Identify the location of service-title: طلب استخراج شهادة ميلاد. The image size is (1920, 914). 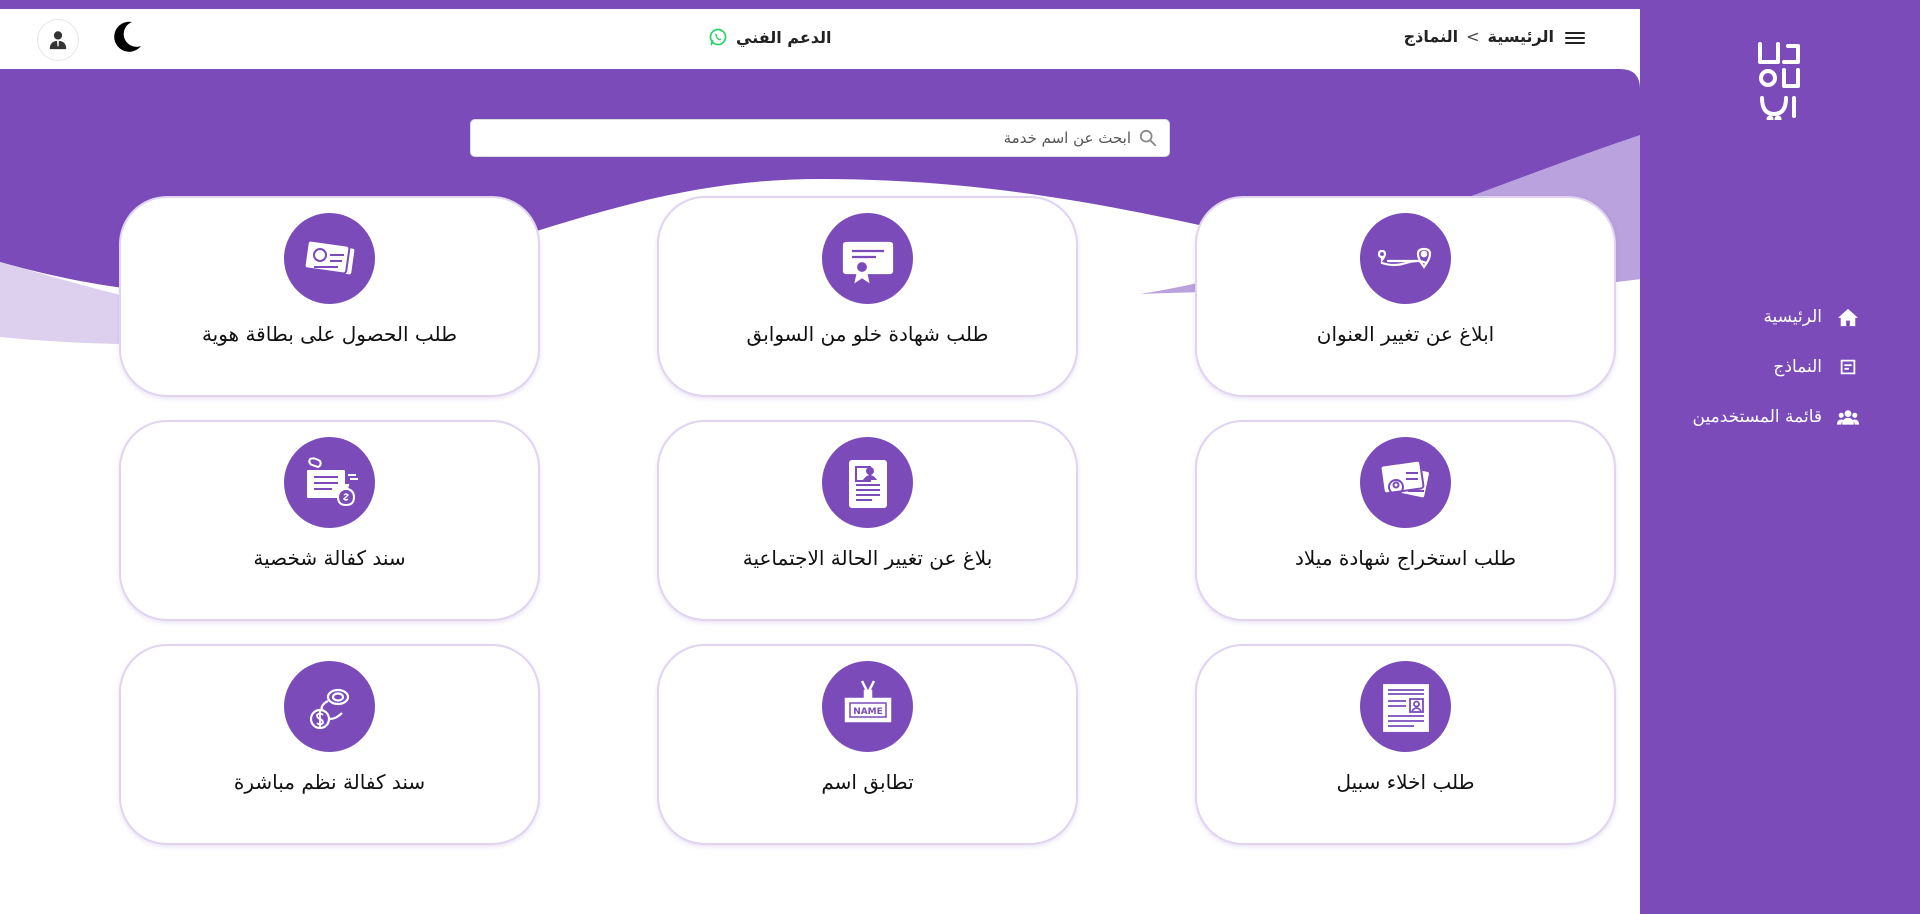
(1405, 558).